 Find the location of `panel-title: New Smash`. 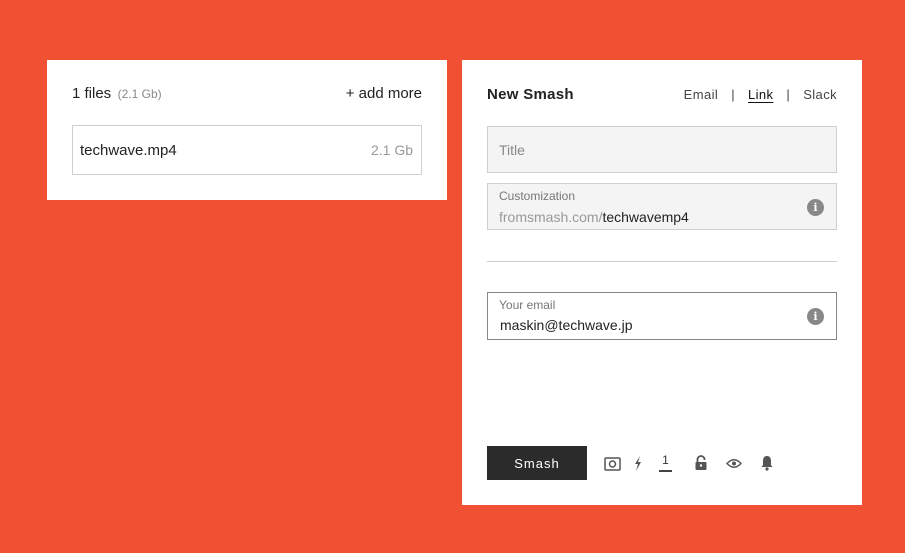

panel-title: New Smash is located at coordinates (530, 94).